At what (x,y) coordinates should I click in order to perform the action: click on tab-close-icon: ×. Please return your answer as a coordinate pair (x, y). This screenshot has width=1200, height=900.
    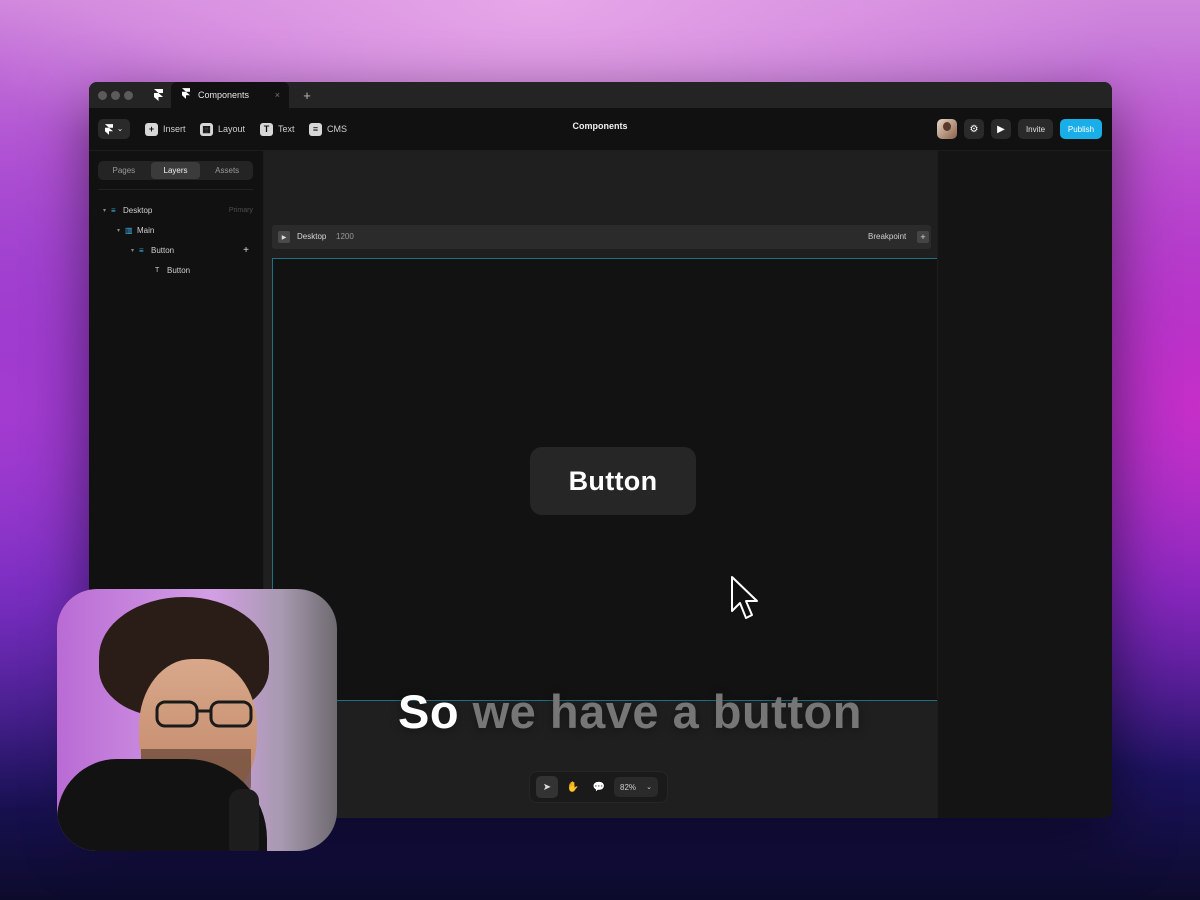
    Looking at the image, I should click on (277, 95).